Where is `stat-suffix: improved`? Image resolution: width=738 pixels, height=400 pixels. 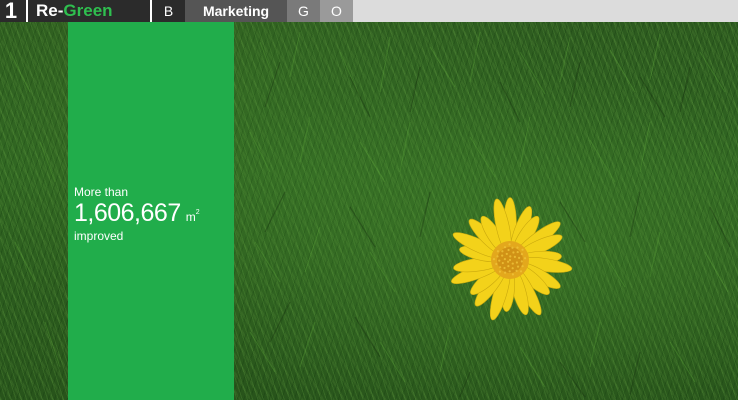 stat-suffix: improved is located at coordinates (99, 236).